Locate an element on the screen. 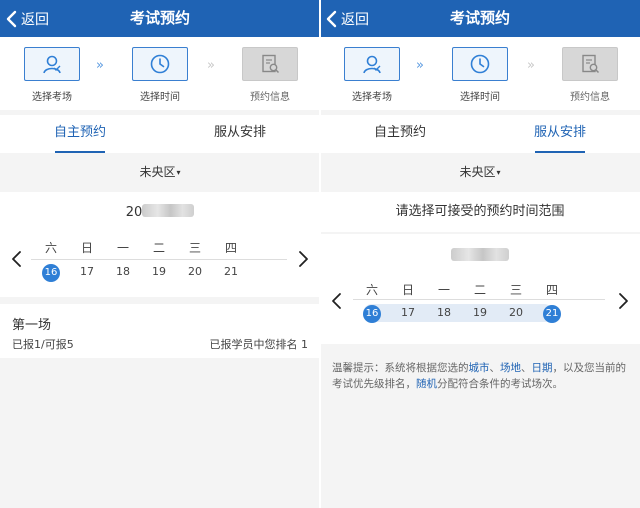  weekday-label: 三 is located at coordinates (515, 290).